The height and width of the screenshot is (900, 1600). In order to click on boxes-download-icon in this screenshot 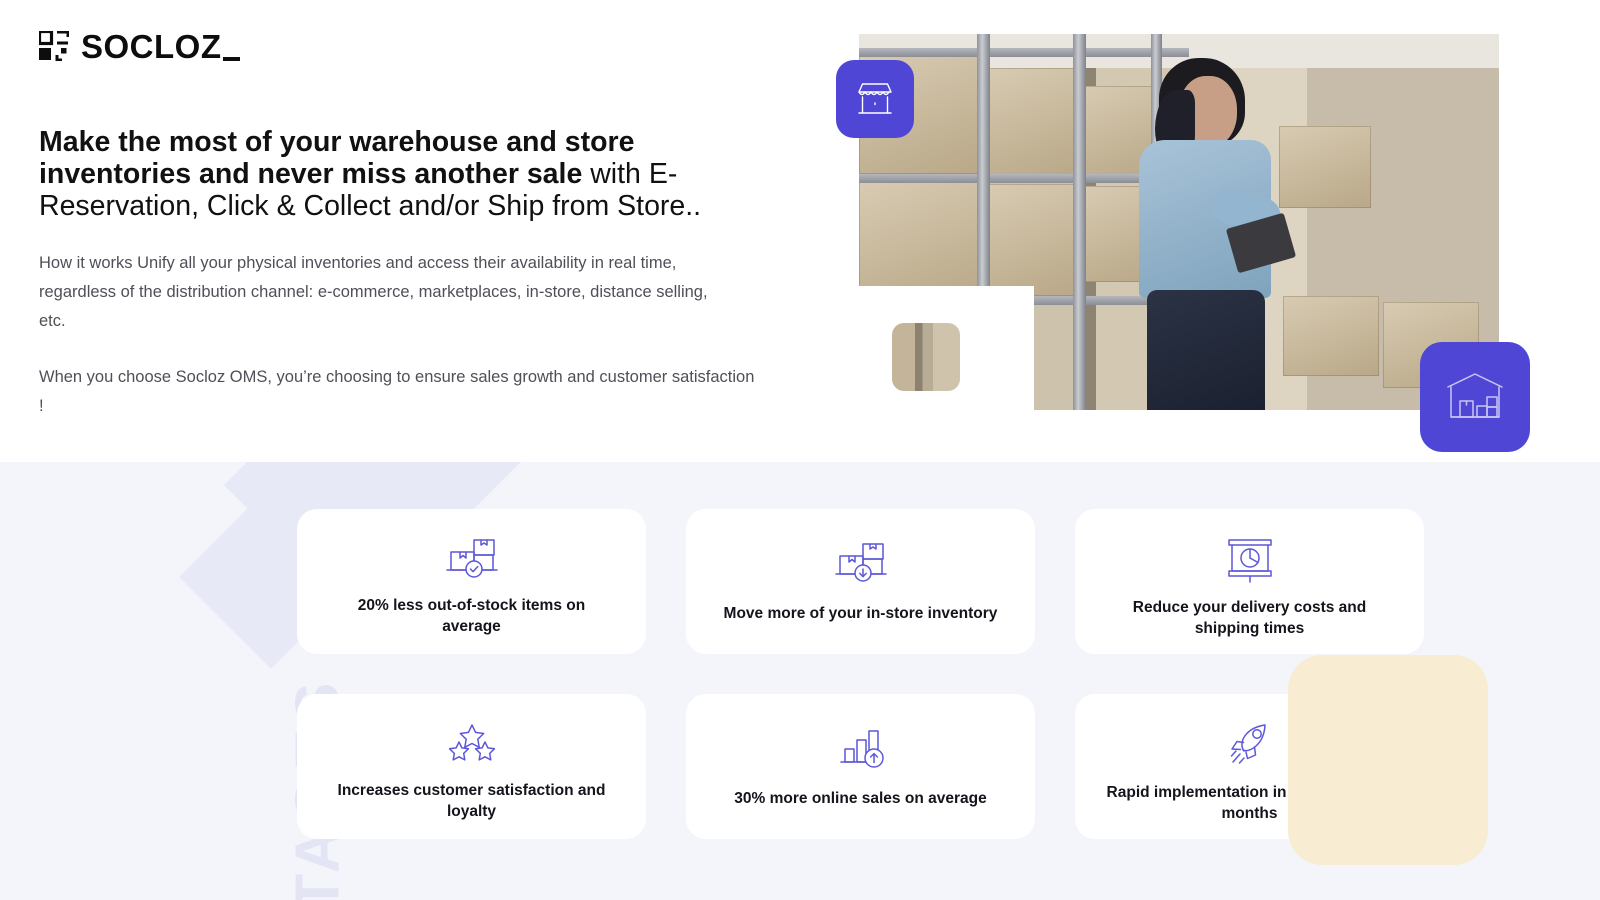, I will do `click(861, 562)`.